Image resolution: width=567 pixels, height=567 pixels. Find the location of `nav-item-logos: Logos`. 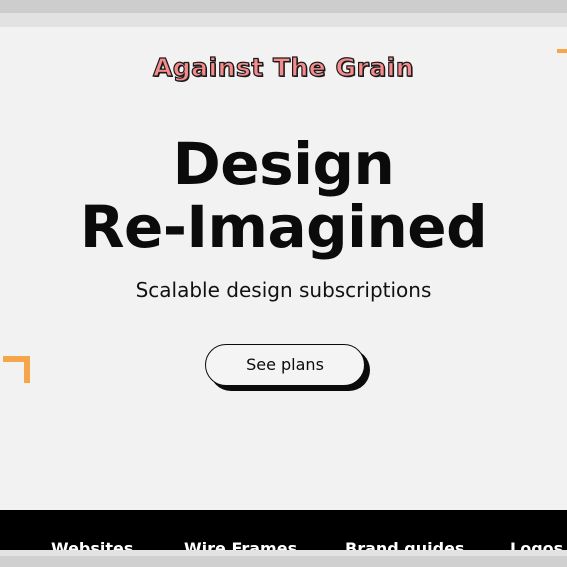

nav-item-logos: Logos is located at coordinates (536, 544).